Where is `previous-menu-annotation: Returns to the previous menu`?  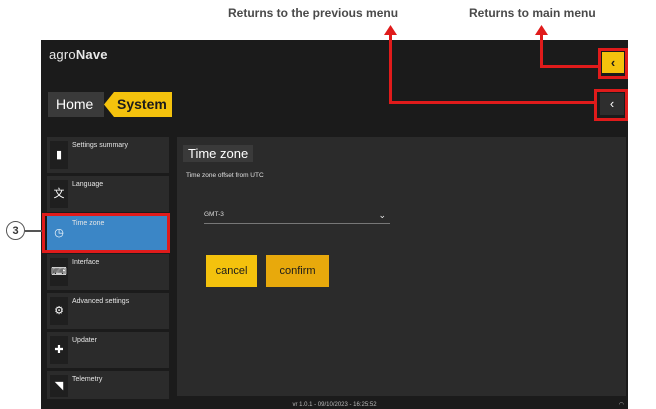
previous-menu-annotation: Returns to the previous menu is located at coordinates (313, 13).